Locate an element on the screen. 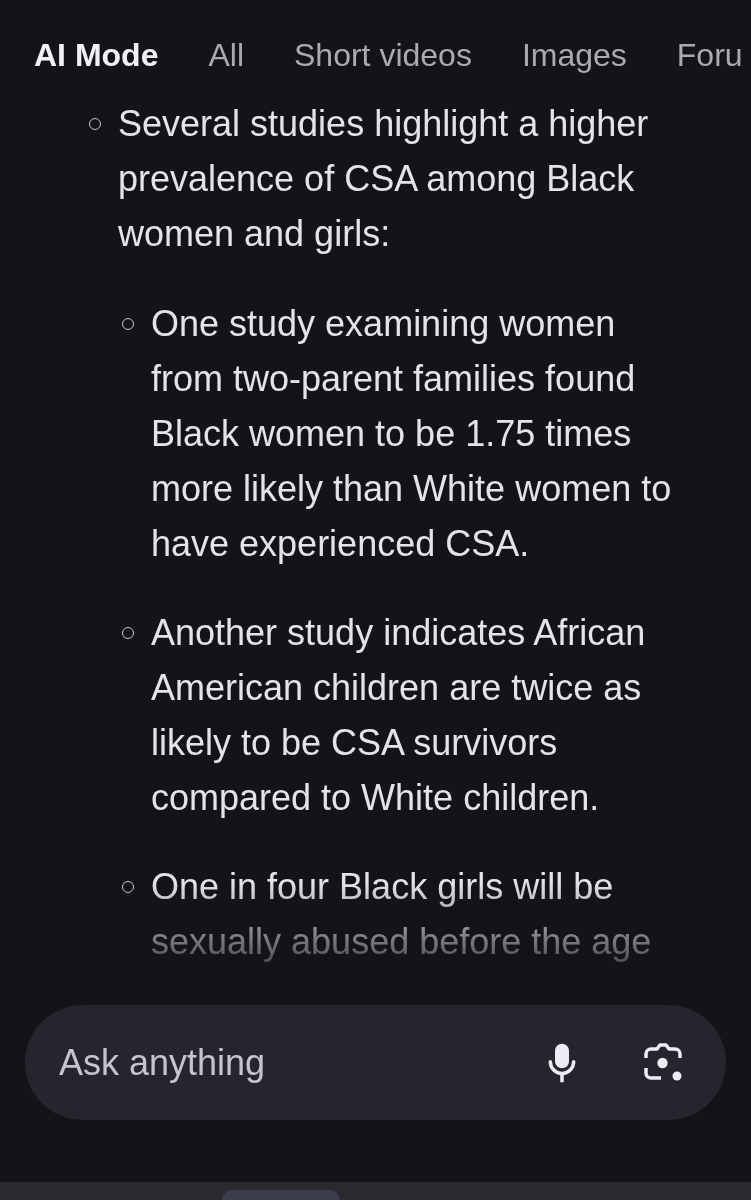  tab: Short videos is located at coordinates (383, 55).